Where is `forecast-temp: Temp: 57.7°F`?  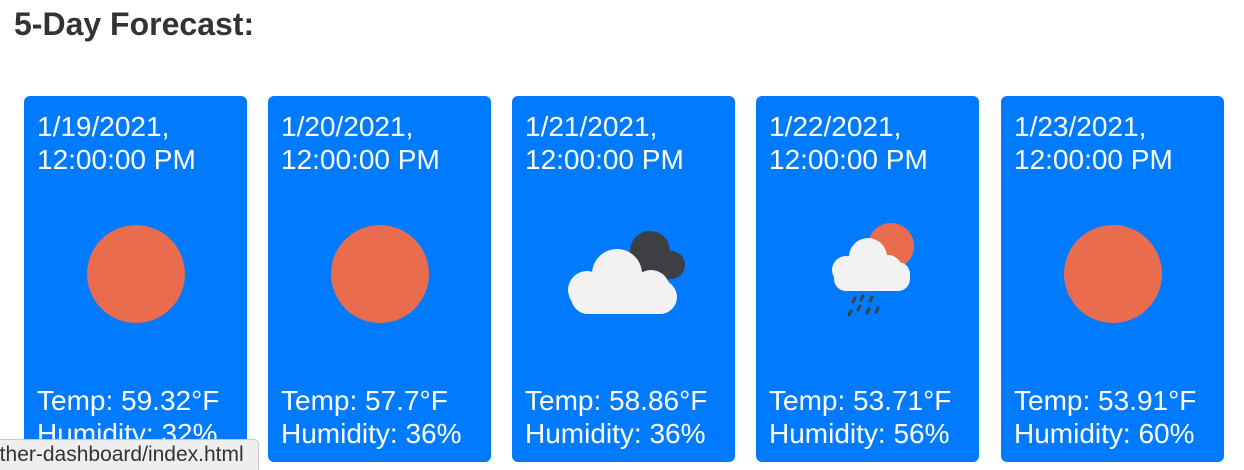
forecast-temp: Temp: 57.7°F is located at coordinates (364, 400).